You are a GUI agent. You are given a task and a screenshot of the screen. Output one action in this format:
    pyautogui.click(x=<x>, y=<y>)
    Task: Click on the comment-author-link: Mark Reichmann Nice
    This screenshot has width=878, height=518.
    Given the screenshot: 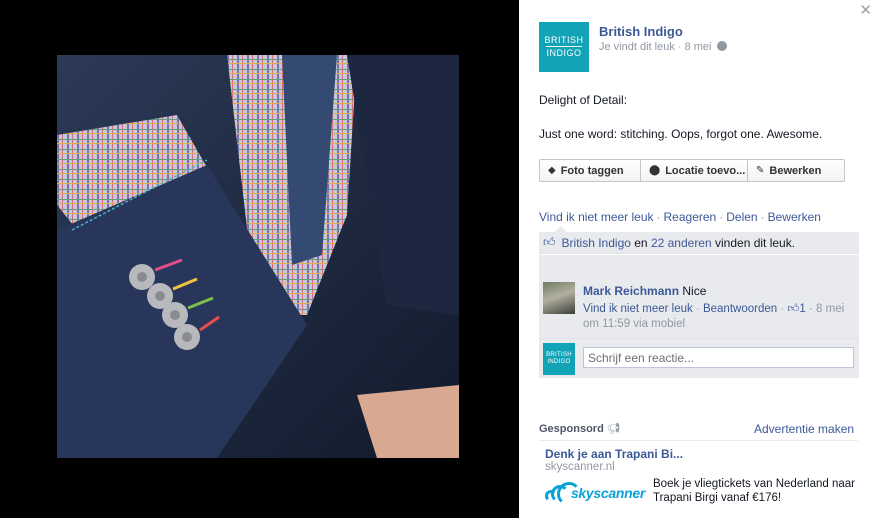 What is the action you would take?
    pyautogui.click(x=644, y=291)
    